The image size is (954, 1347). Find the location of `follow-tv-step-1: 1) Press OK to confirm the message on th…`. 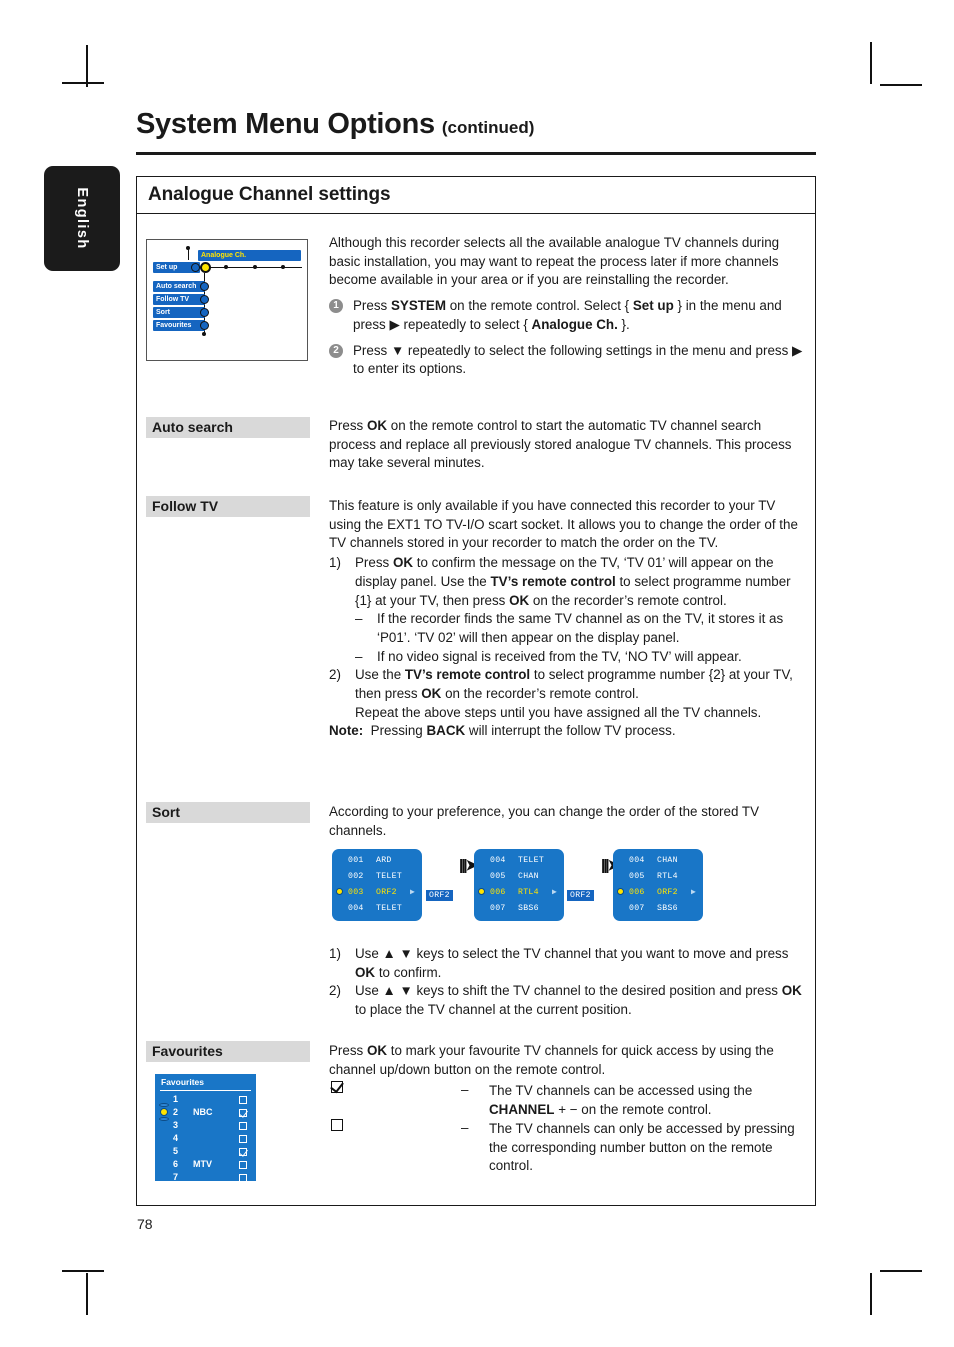

follow-tv-step-1: 1) Press OK to confirm the message on th… is located at coordinates (568, 582).